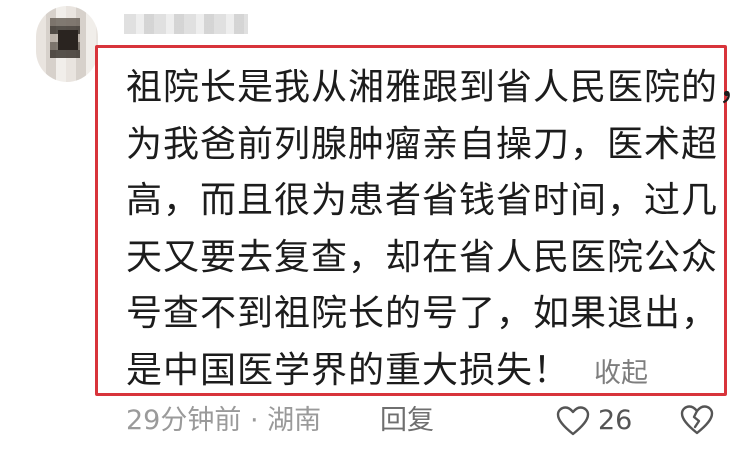 The width and height of the screenshot is (750, 450). Describe the element at coordinates (573, 421) in the screenshot. I see `heart-icon` at that location.